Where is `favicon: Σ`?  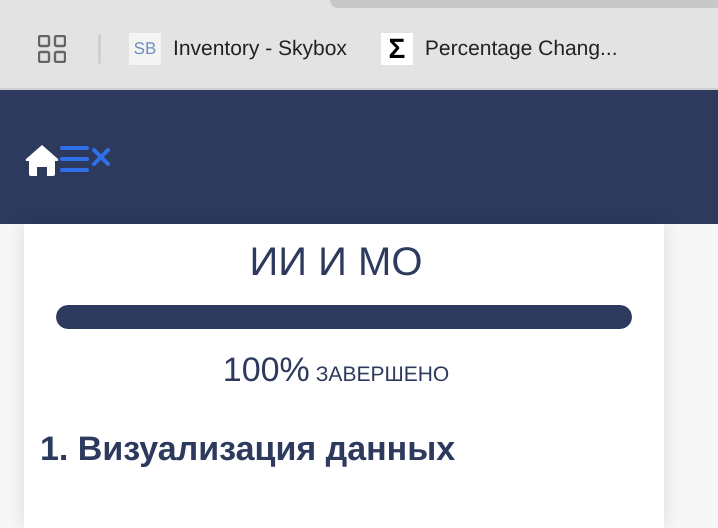
favicon: Σ is located at coordinates (396, 49).